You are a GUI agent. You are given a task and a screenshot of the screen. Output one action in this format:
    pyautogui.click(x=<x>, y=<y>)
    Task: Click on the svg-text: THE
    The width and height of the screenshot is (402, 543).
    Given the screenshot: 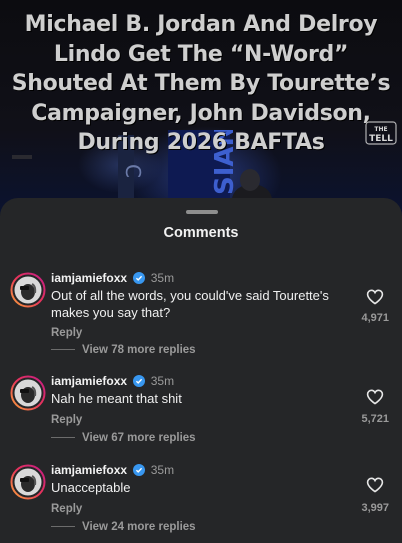 What is the action you would take?
    pyautogui.click(x=380, y=129)
    